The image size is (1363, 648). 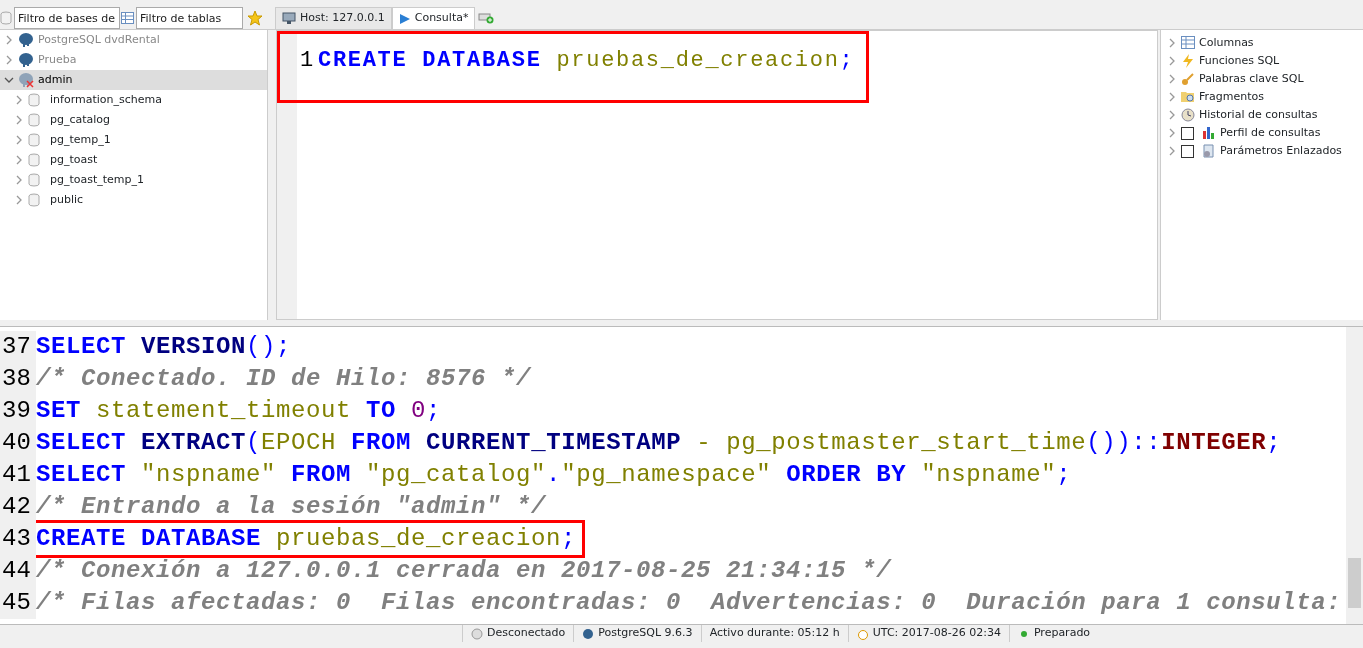 I want to click on key-icon, so click(x=1188, y=79).